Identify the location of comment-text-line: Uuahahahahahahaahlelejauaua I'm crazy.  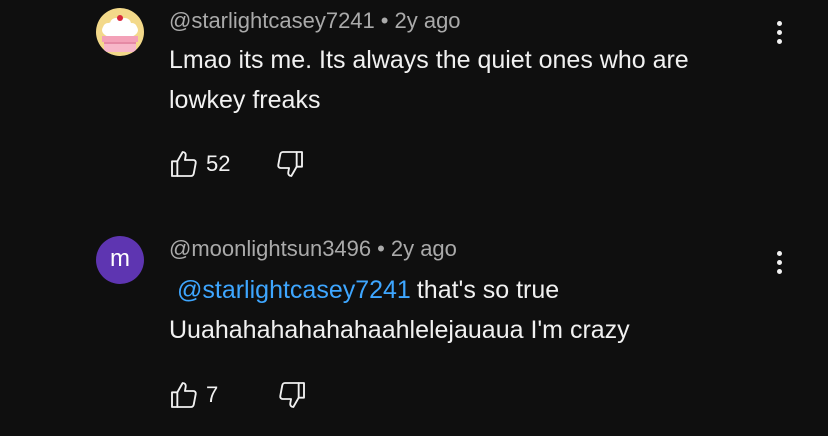
(399, 330).